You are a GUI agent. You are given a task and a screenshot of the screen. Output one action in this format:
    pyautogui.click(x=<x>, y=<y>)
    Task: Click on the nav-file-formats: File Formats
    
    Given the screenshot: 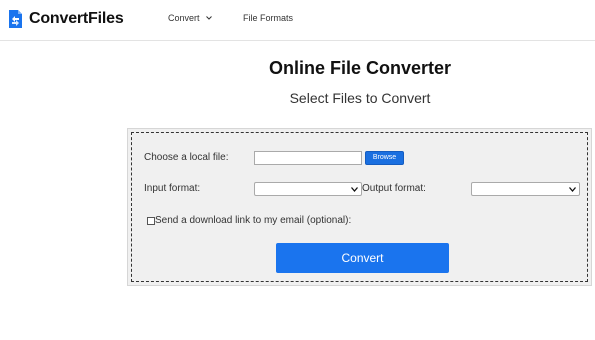 What is the action you would take?
    pyautogui.click(x=268, y=18)
    